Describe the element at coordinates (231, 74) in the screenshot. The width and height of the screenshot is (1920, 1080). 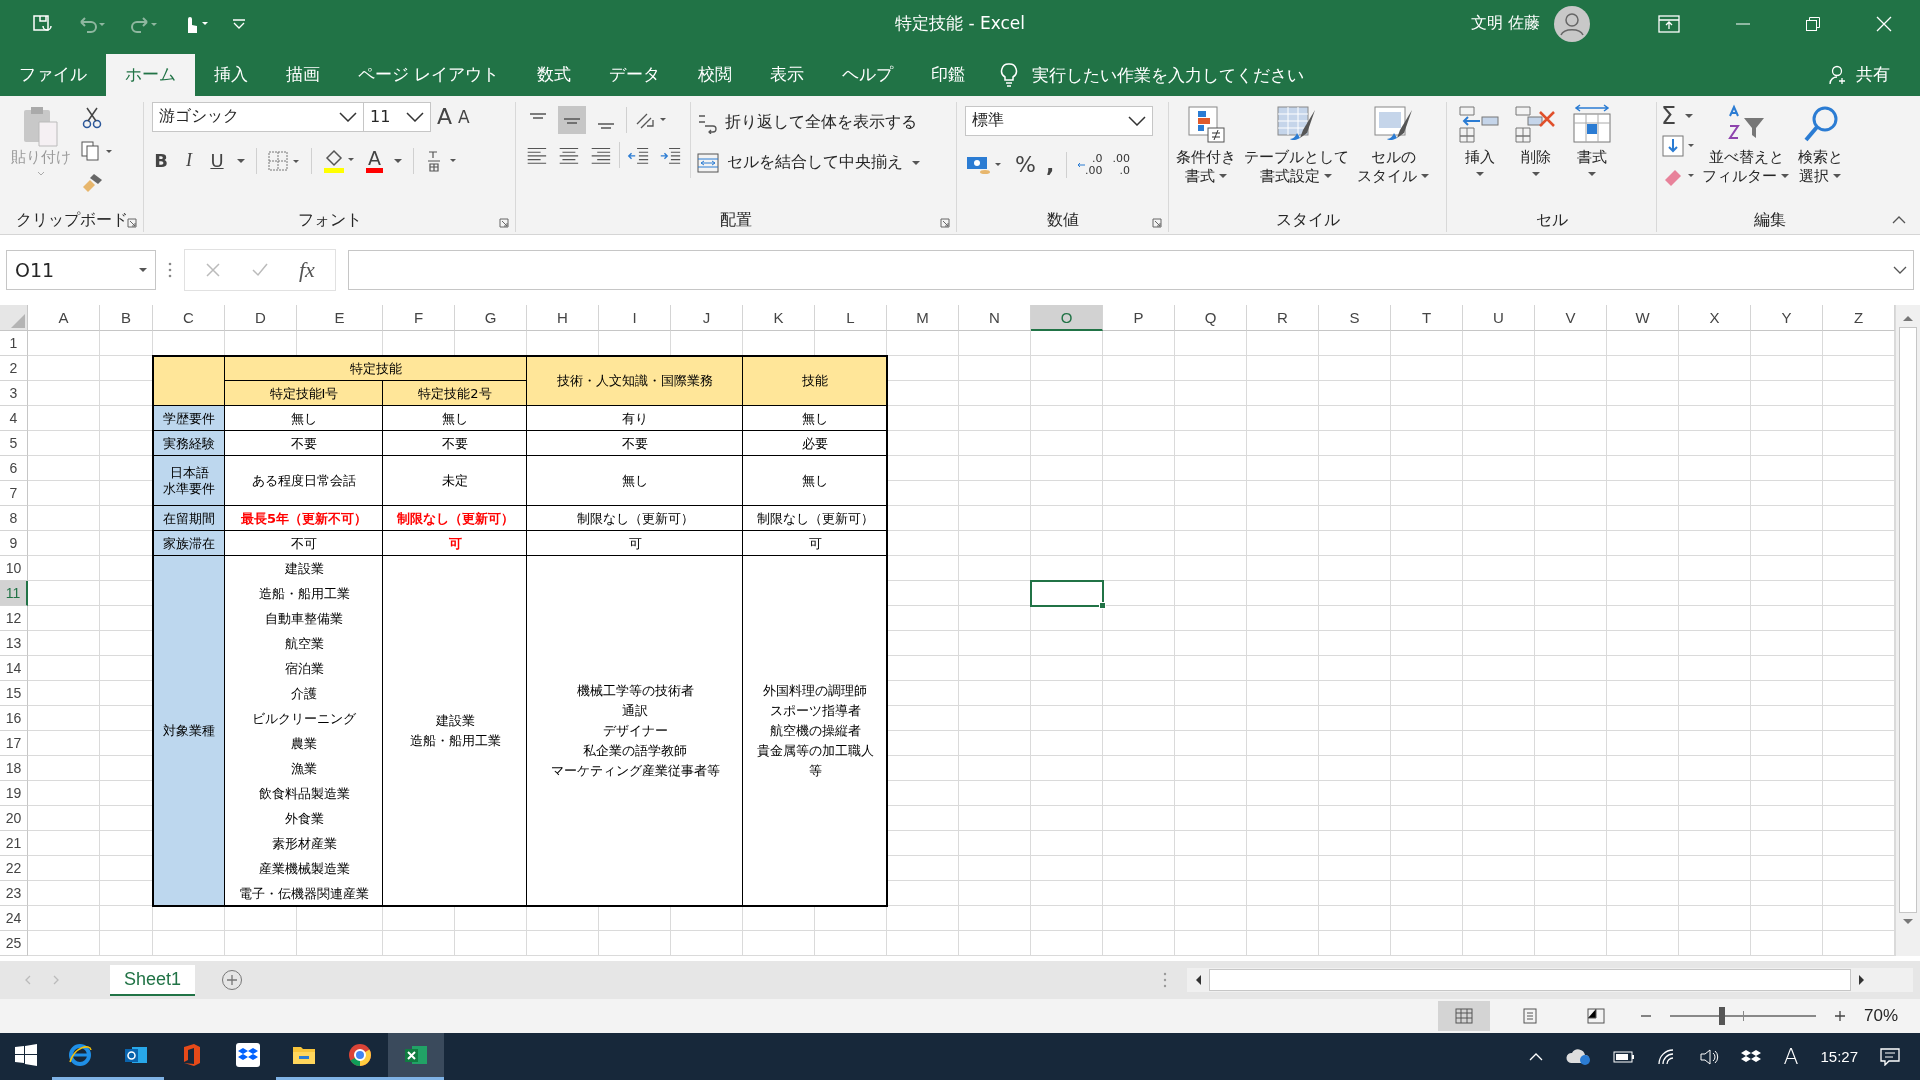
I see `ribbon-tab: 挿入` at that location.